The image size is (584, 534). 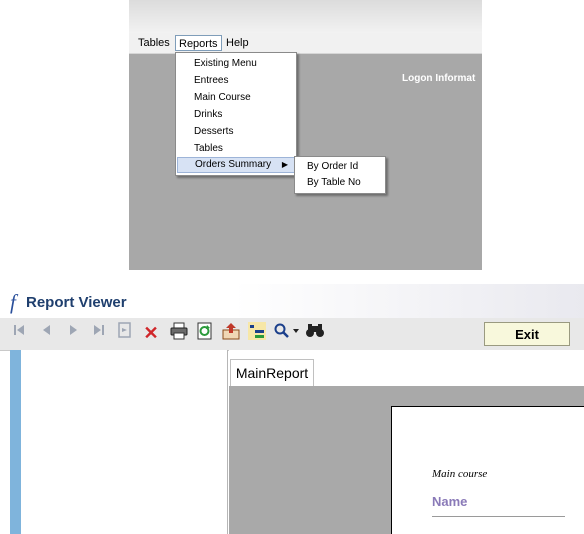 I want to click on report-toolbar: ✕ Exit, so click(x=292, y=334).